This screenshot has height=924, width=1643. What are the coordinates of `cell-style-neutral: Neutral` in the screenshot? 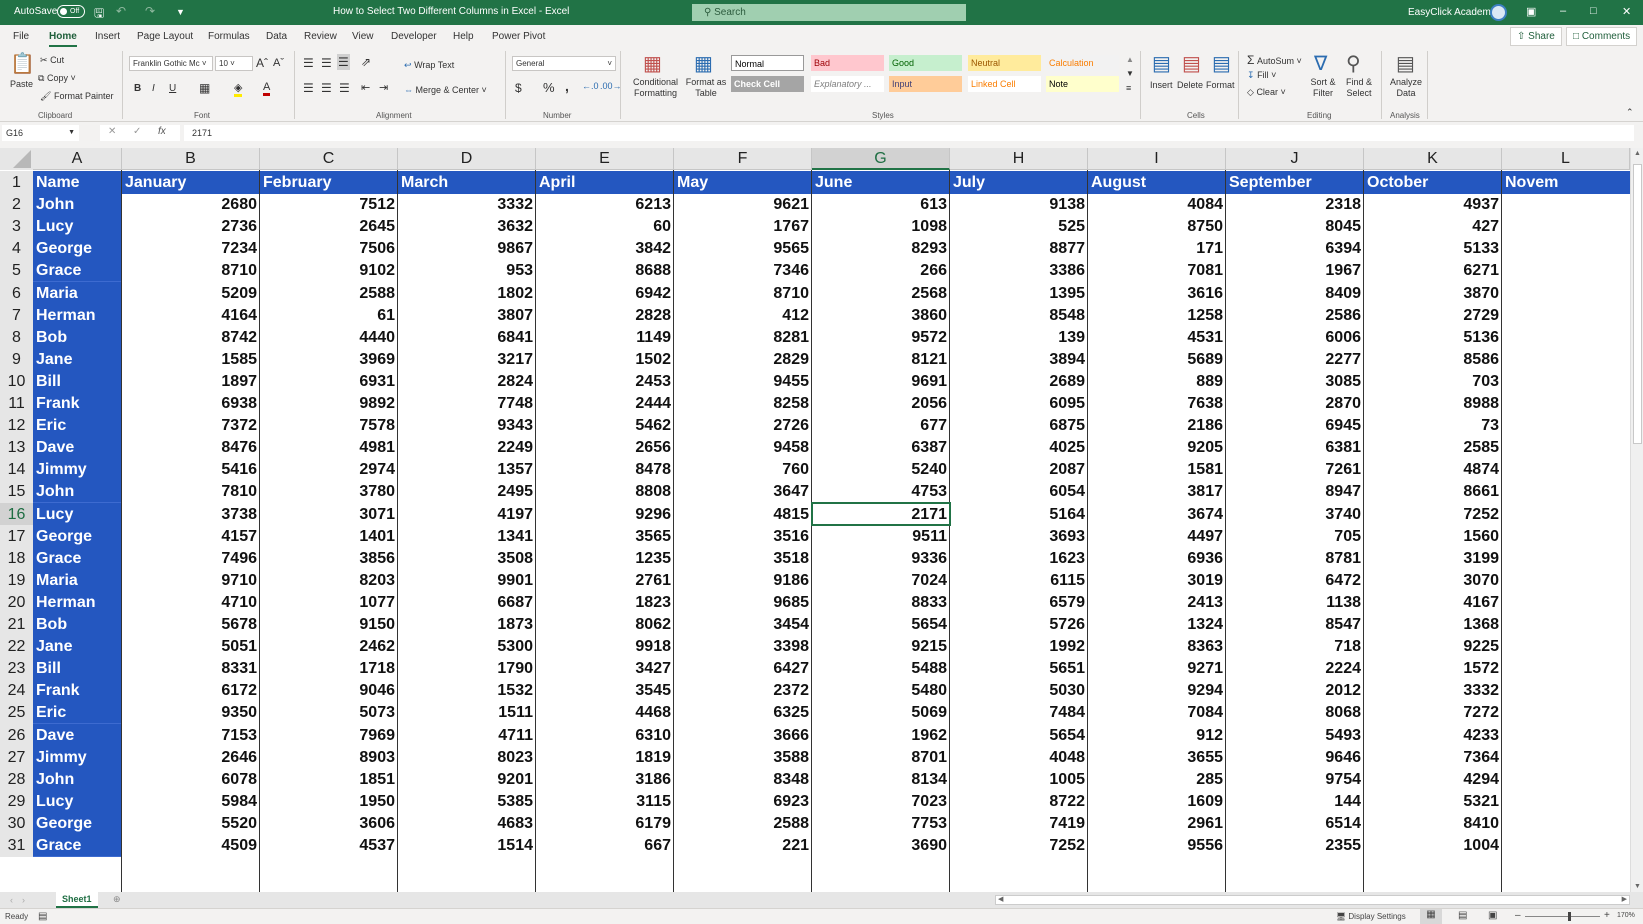 It's located at (1004, 63).